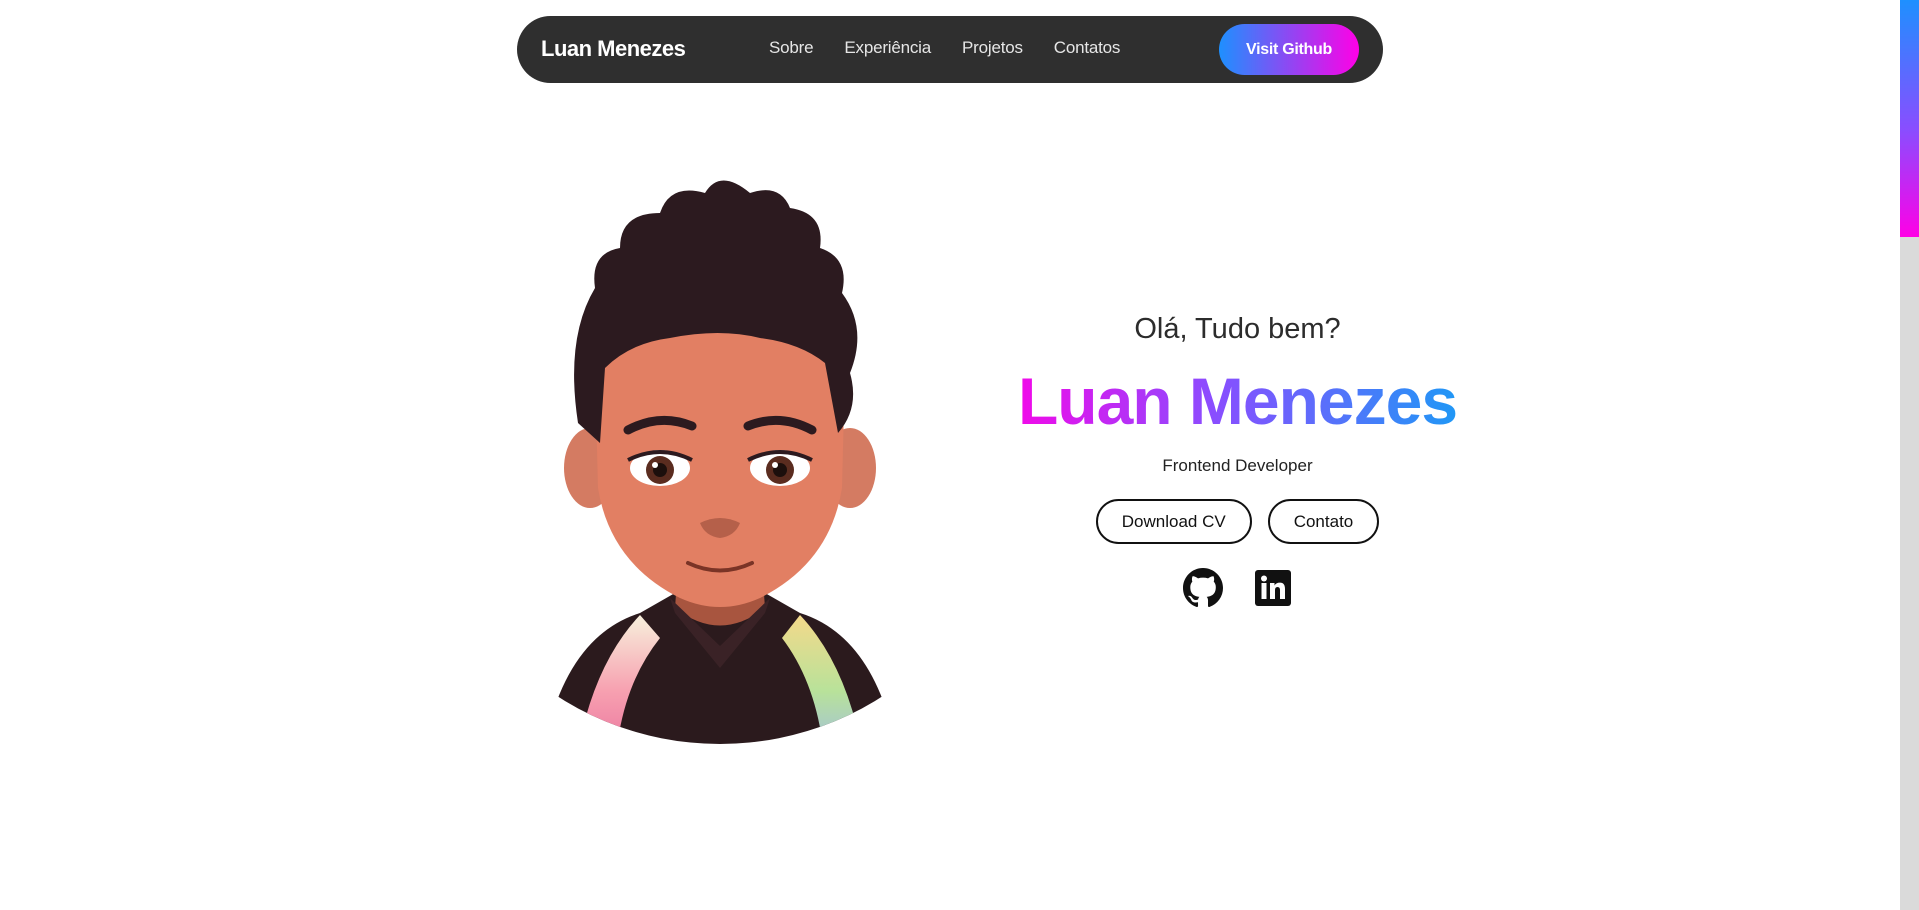 The image size is (1919, 910). I want to click on download-cv-button: Download CV, so click(1173, 521).